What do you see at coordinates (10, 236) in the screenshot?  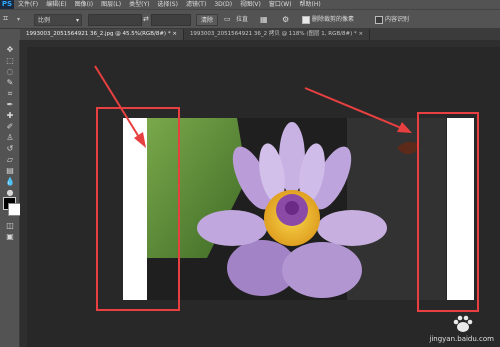 I see `screen-mode-icon: ▣` at bounding box center [10, 236].